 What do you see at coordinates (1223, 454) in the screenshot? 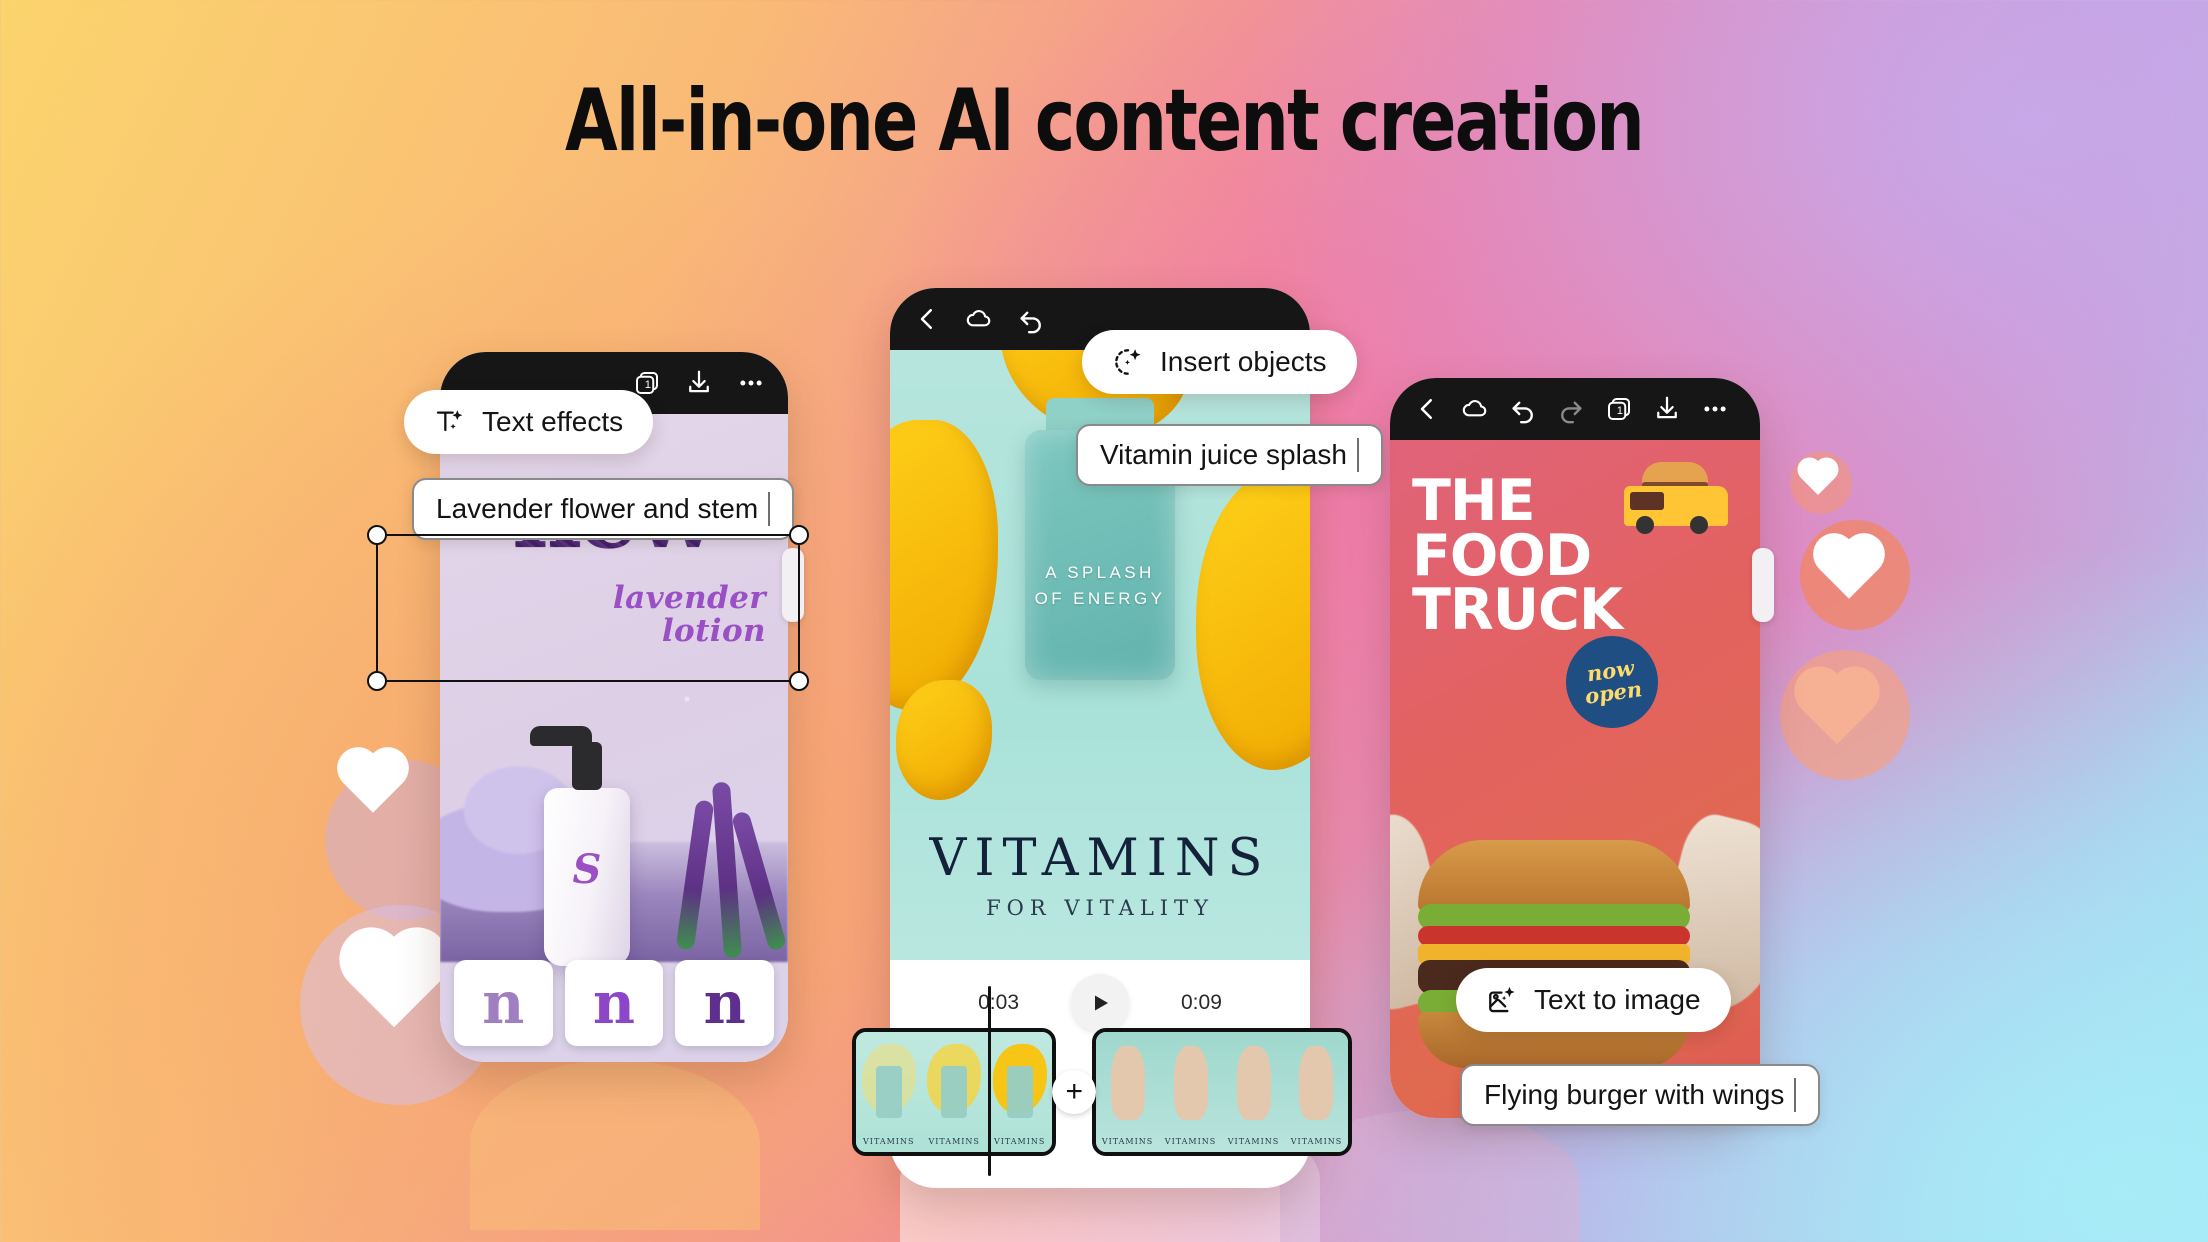
I see `prompt-vitamin-splash-value: Vitamin juice splash` at bounding box center [1223, 454].